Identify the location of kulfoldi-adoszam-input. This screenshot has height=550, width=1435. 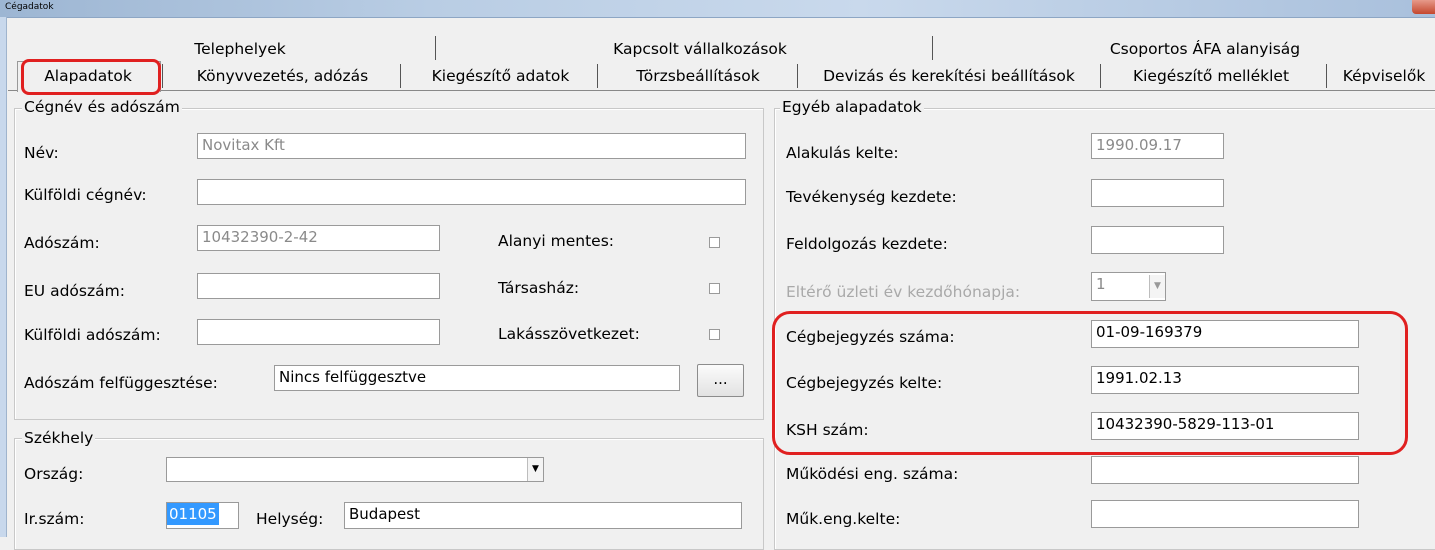
(318, 332).